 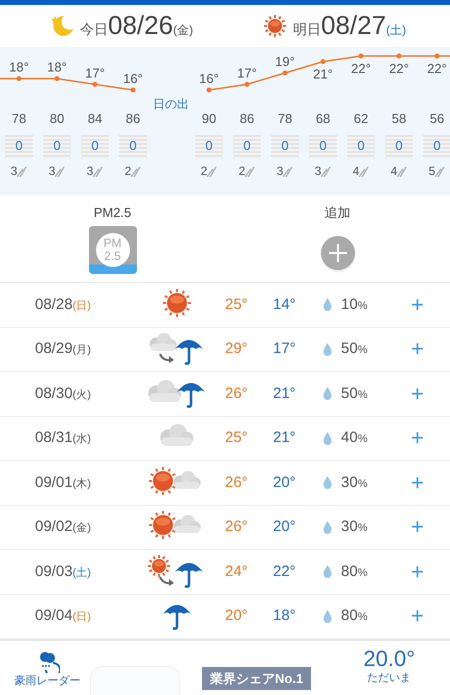 I want to click on humidity-text: 56, so click(x=437, y=119).